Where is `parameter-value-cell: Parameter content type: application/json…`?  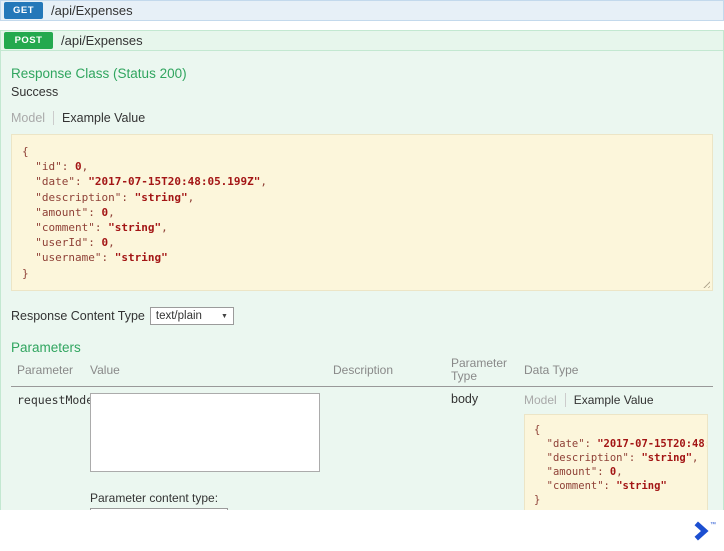
parameter-value-cell: Parameter content type: application/json… is located at coordinates (211, 451).